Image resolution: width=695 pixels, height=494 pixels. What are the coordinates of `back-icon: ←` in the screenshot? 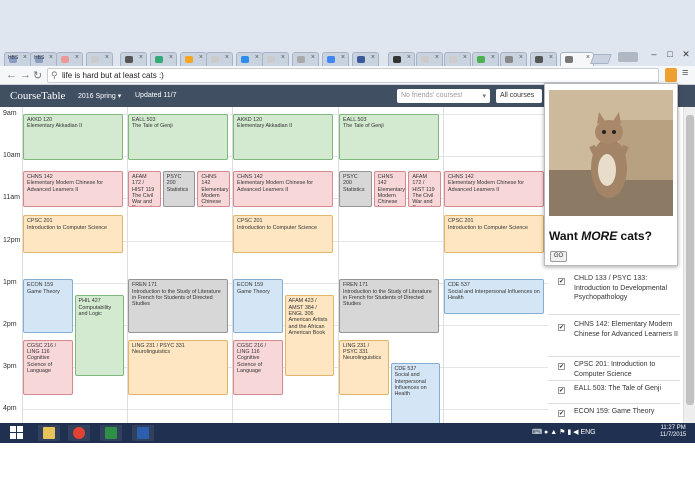 It's located at (11, 75).